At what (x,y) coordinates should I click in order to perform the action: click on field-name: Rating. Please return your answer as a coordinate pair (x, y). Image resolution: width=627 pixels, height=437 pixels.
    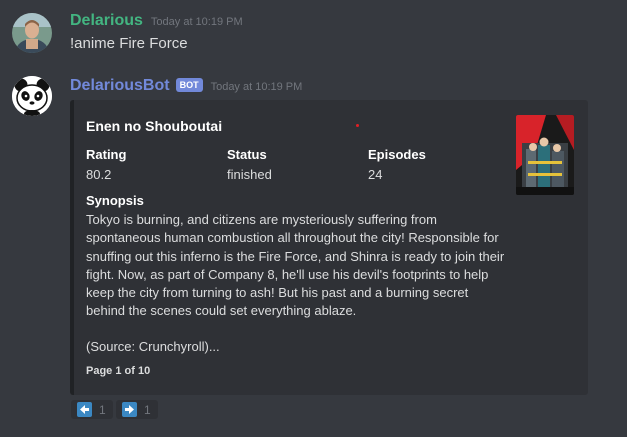
    Looking at the image, I should click on (106, 154).